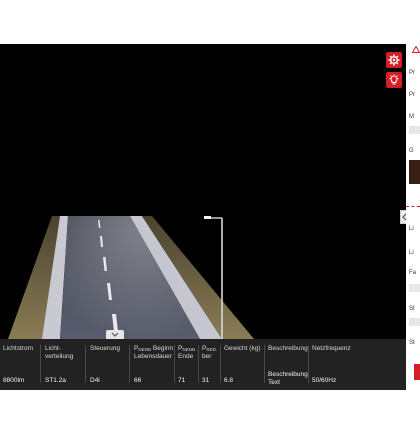 The width and height of the screenshot is (420, 435). What do you see at coordinates (109, 364) in the screenshot?
I see `spec-col-steuerung: Steuerung D4i` at bounding box center [109, 364].